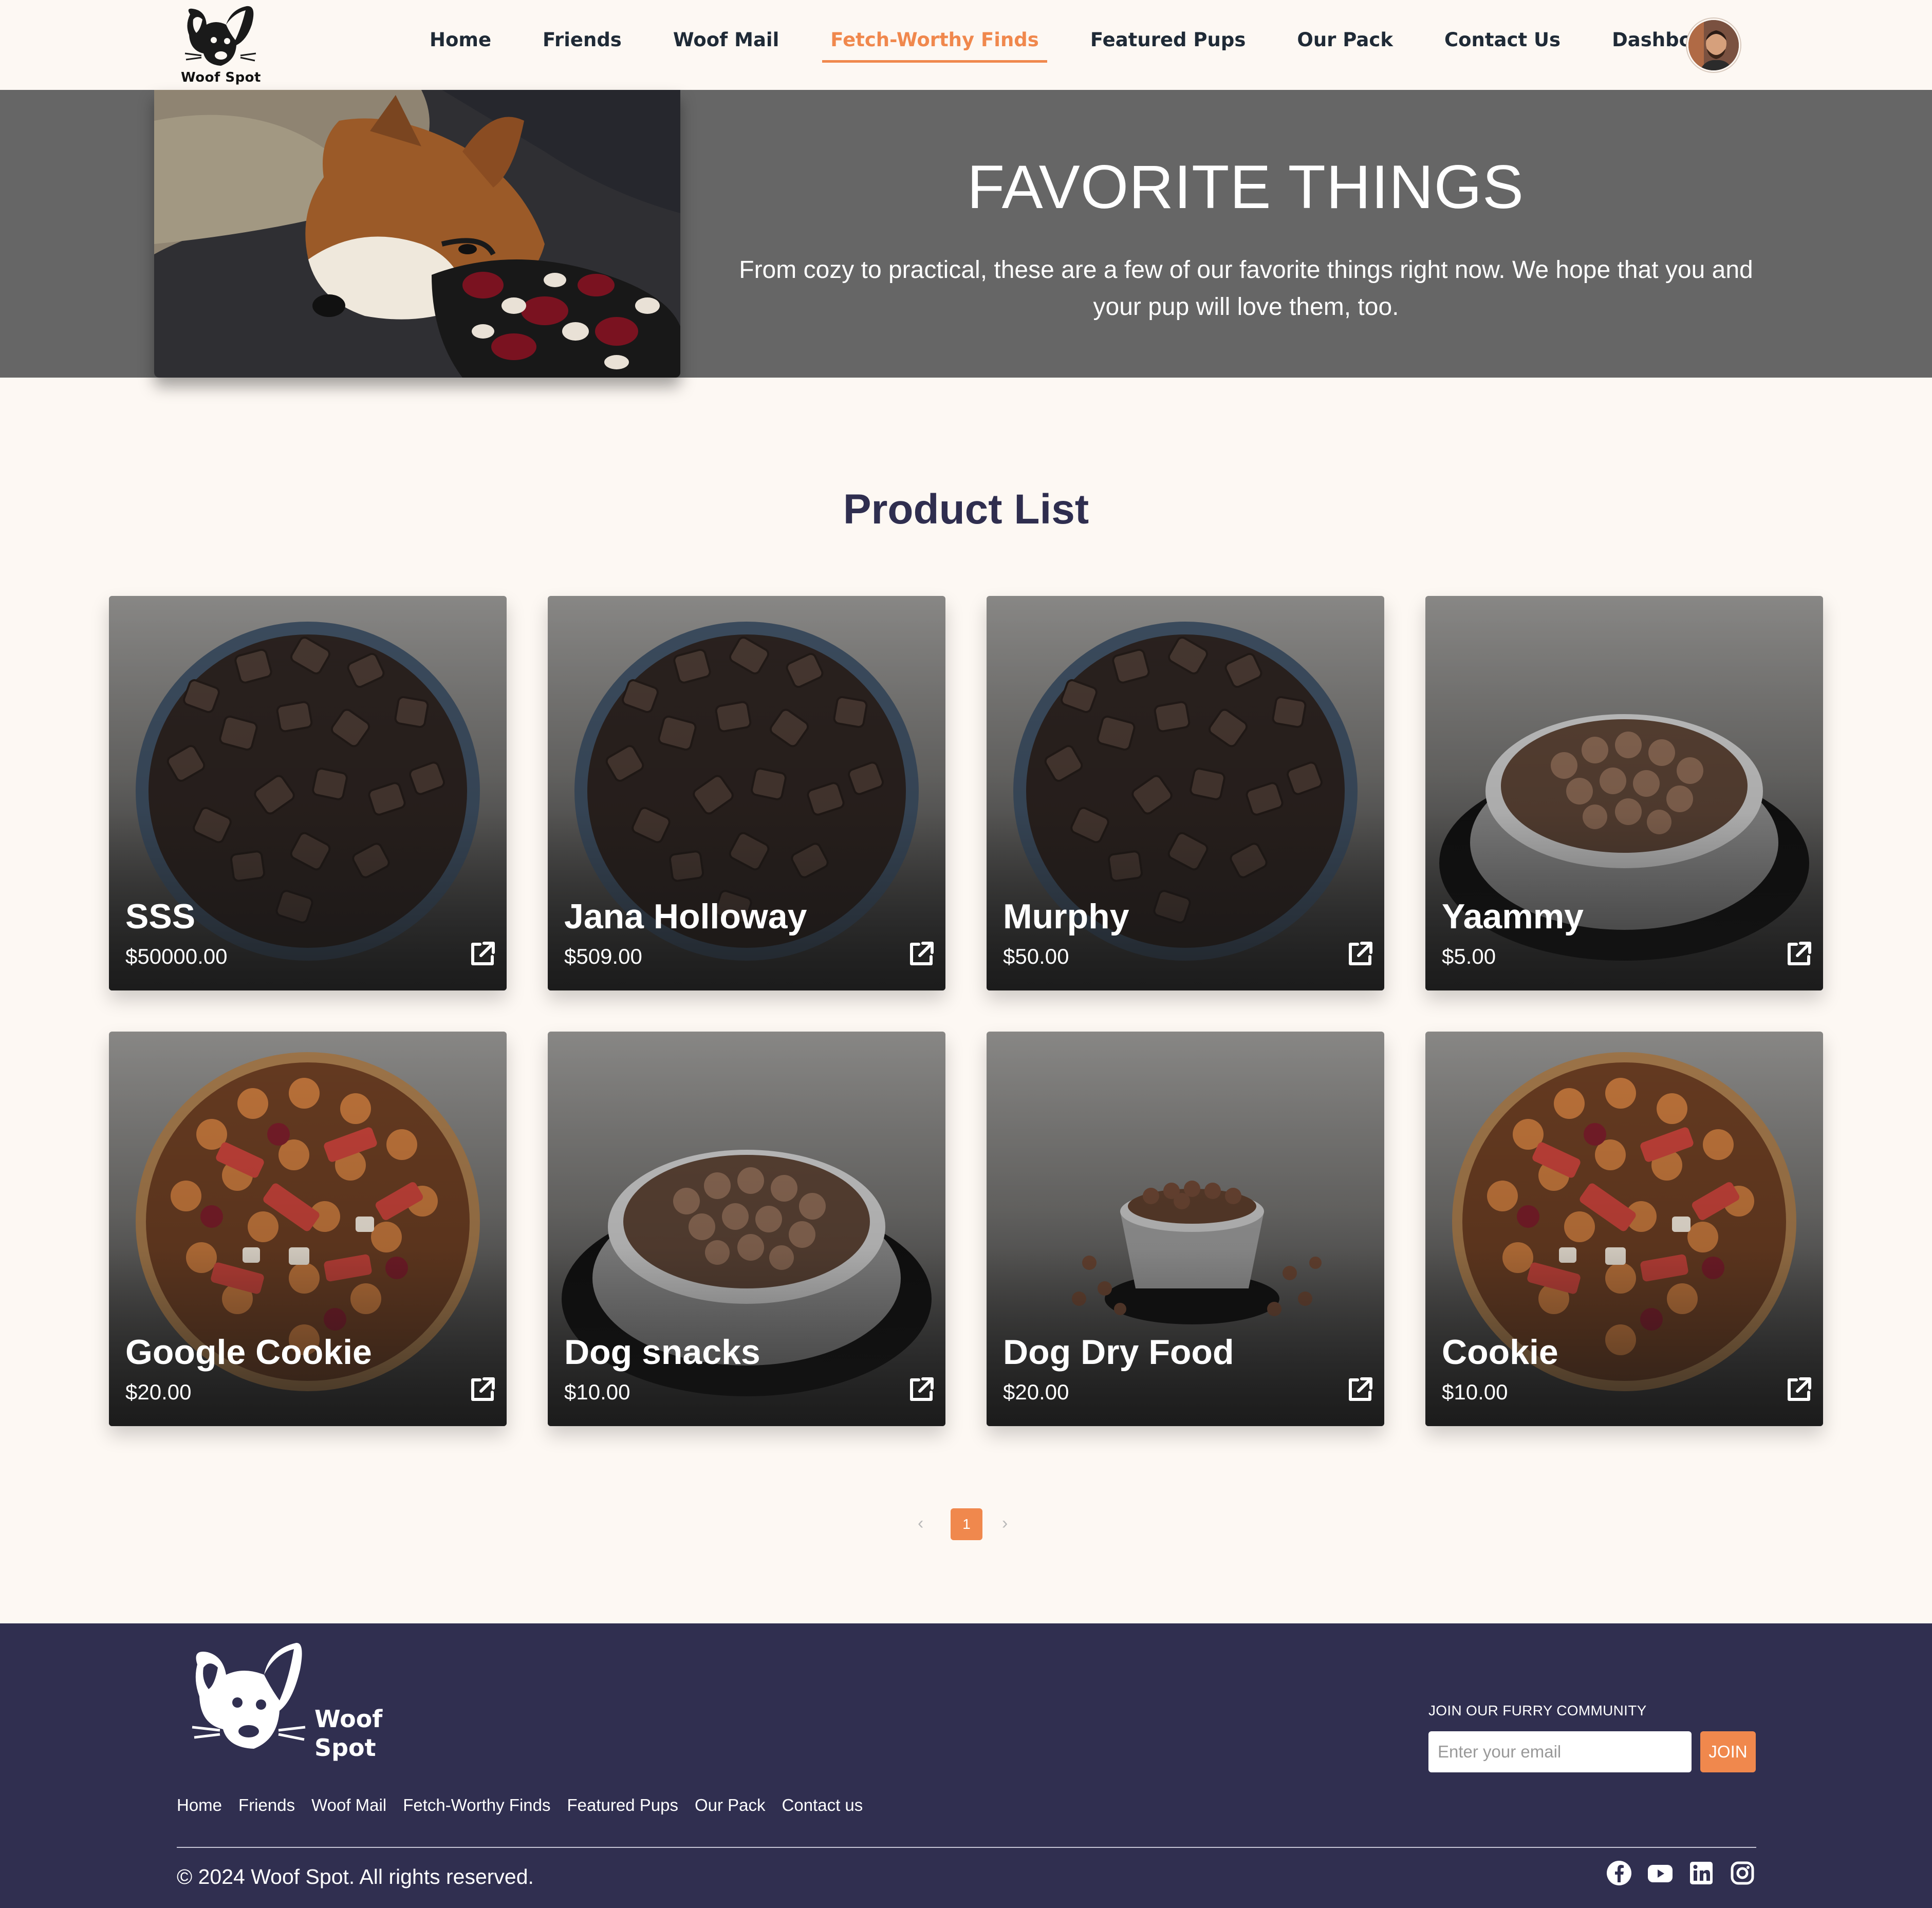 This screenshot has width=1932, height=1908. I want to click on product-price: $509.00, so click(603, 956).